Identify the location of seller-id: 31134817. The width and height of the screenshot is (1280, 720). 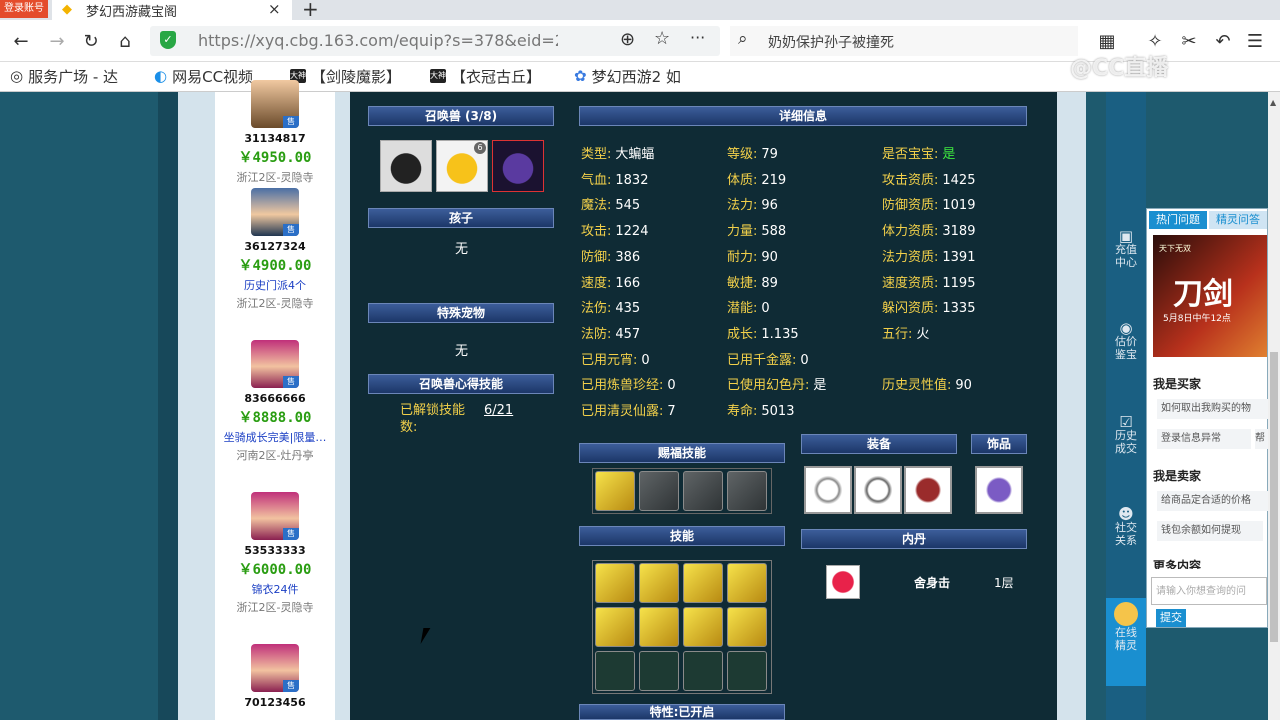
(275, 138).